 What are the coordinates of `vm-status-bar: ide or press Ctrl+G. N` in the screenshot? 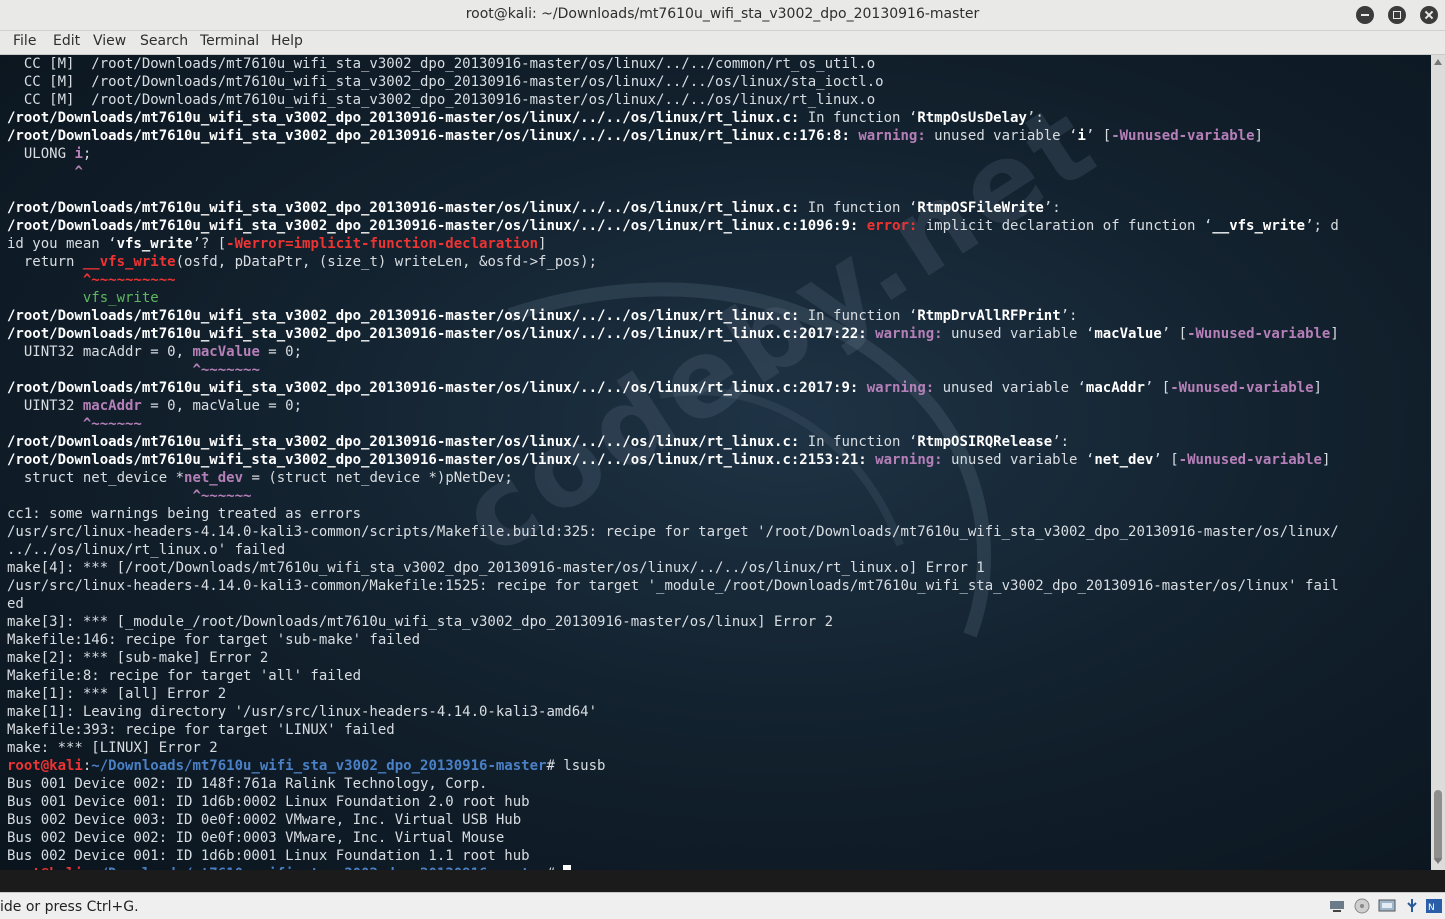 It's located at (722, 905).